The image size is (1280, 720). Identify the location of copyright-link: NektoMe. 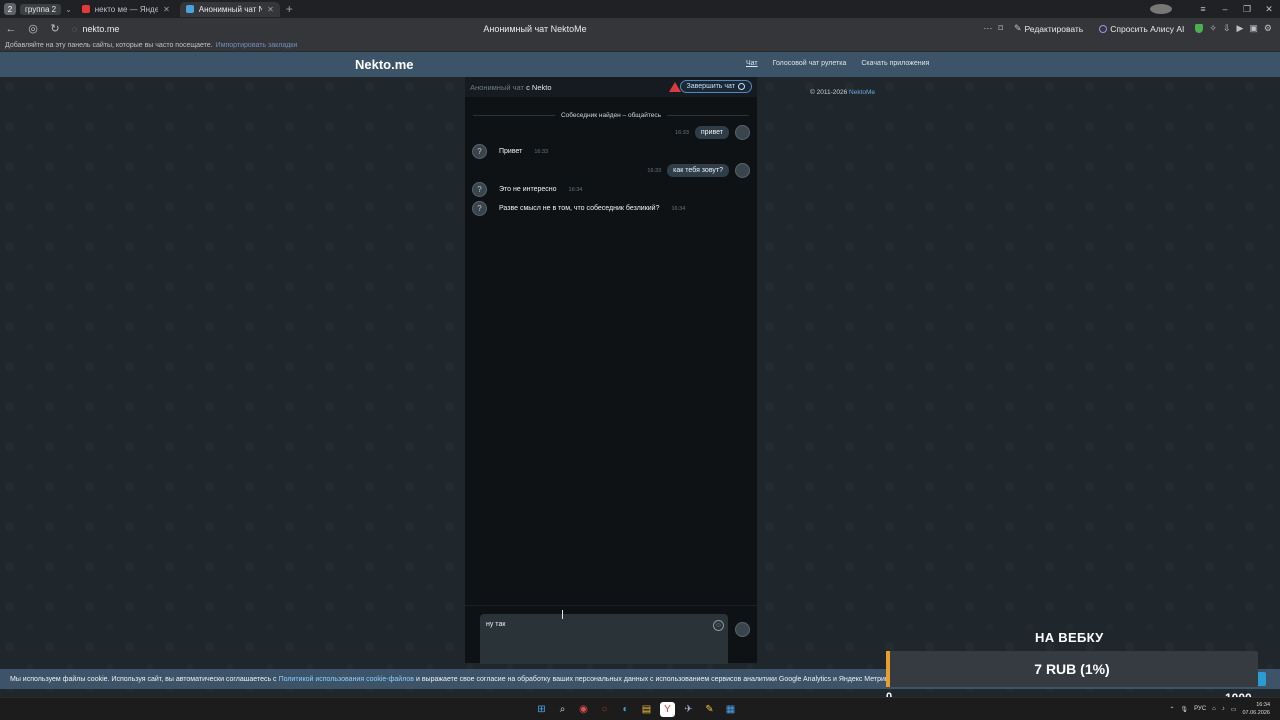
(862, 92).